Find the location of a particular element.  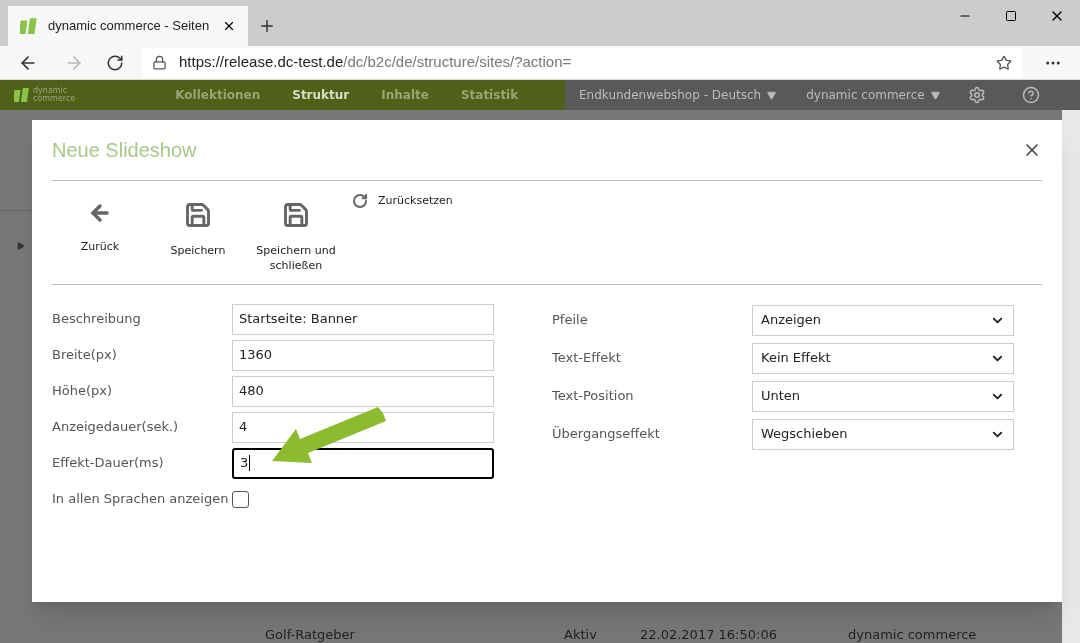

field-label: Text-Effekt is located at coordinates (587, 358).